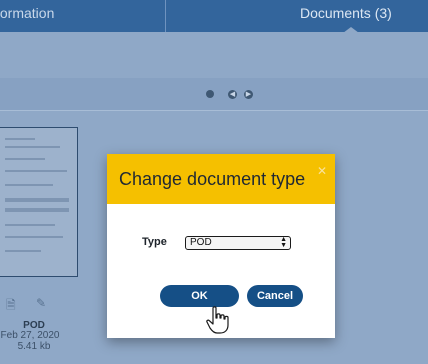 This screenshot has height=364, width=428. Describe the element at coordinates (27, 13) in the screenshot. I see `tab-information: formation` at that location.